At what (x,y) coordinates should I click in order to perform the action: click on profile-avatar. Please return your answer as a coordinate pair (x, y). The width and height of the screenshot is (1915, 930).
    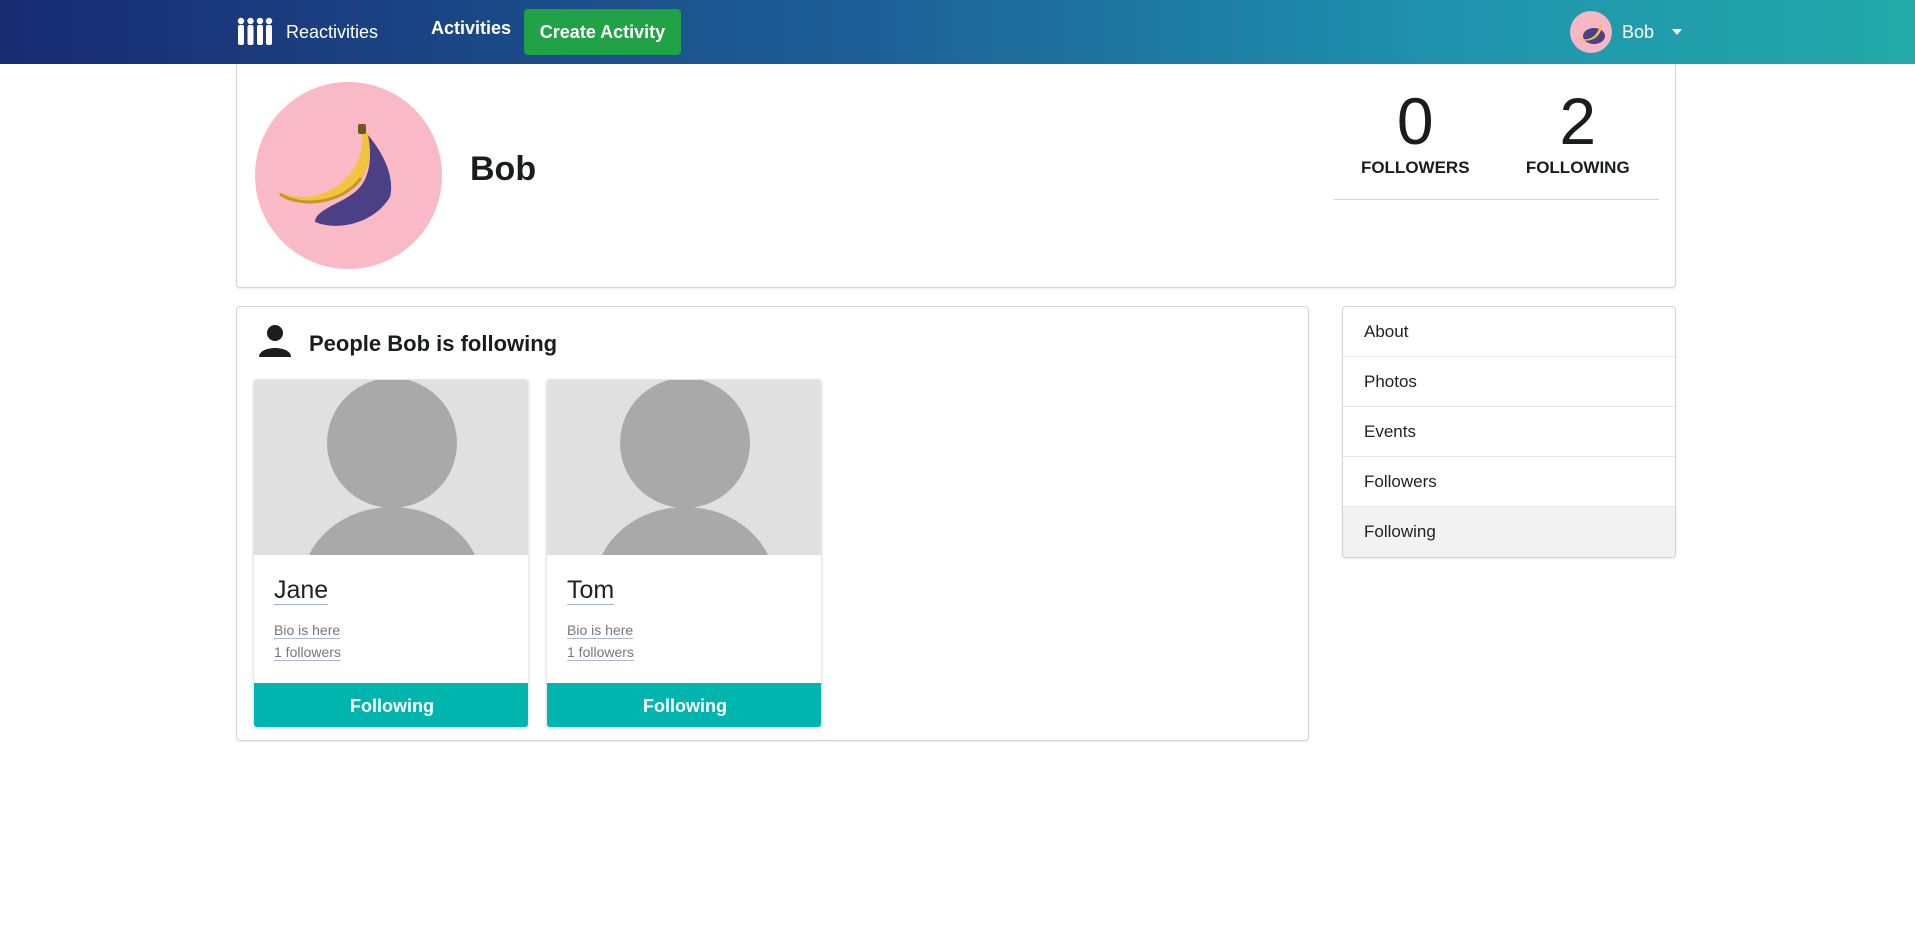
    Looking at the image, I should click on (348, 175).